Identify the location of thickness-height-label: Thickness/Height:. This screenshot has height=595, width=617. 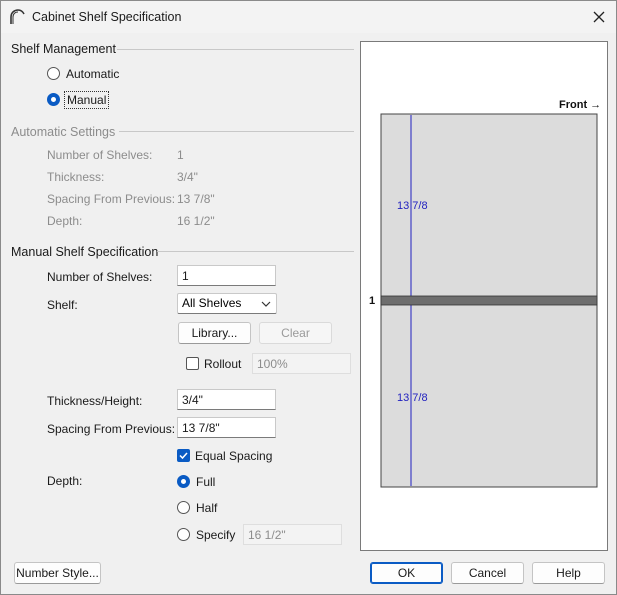
(95, 401).